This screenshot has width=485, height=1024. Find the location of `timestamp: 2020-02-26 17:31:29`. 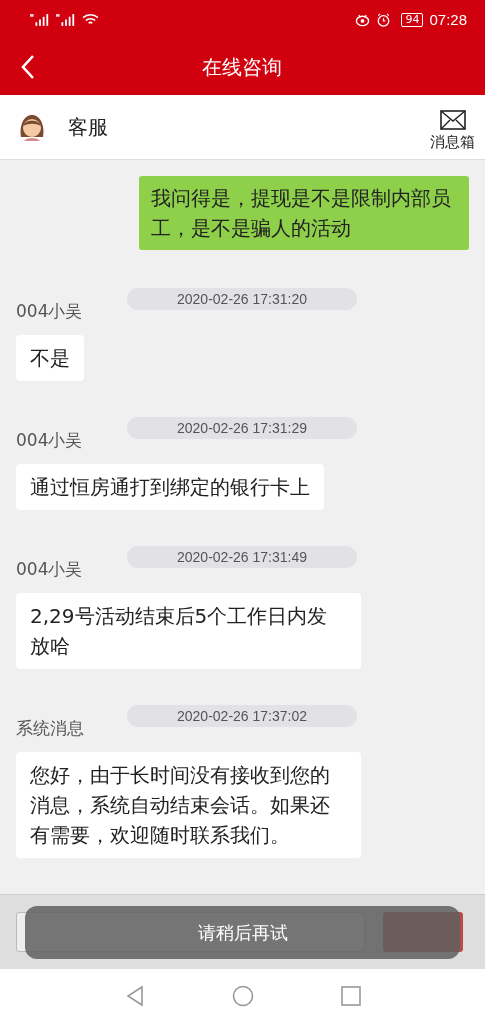

timestamp: 2020-02-26 17:31:29 is located at coordinates (242, 428).